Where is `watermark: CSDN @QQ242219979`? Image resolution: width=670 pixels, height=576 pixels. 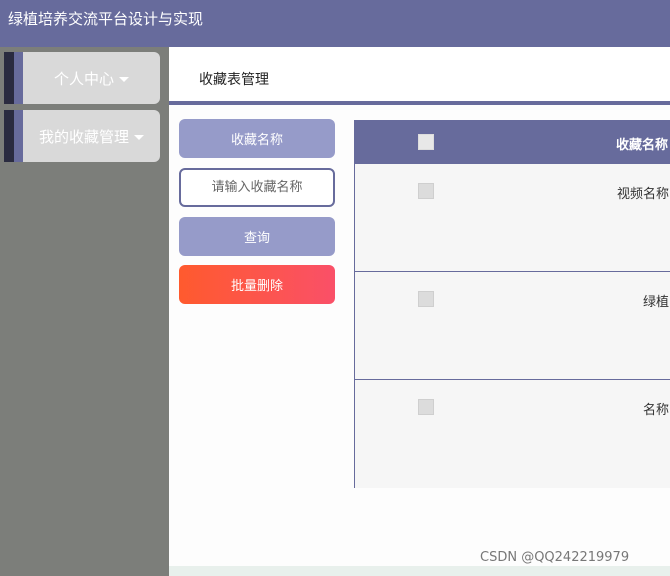 watermark: CSDN @QQ242219979 is located at coordinates (555, 557).